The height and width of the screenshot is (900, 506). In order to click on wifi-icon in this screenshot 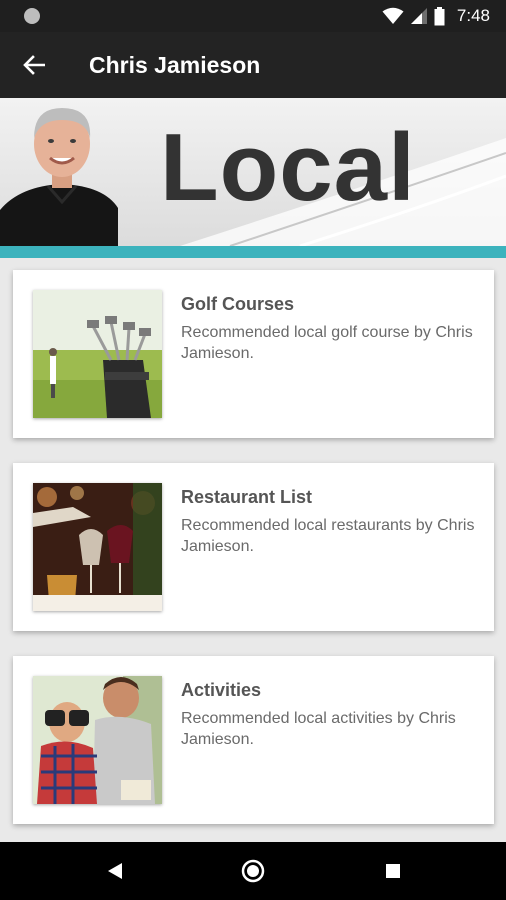, I will do `click(393, 15)`.